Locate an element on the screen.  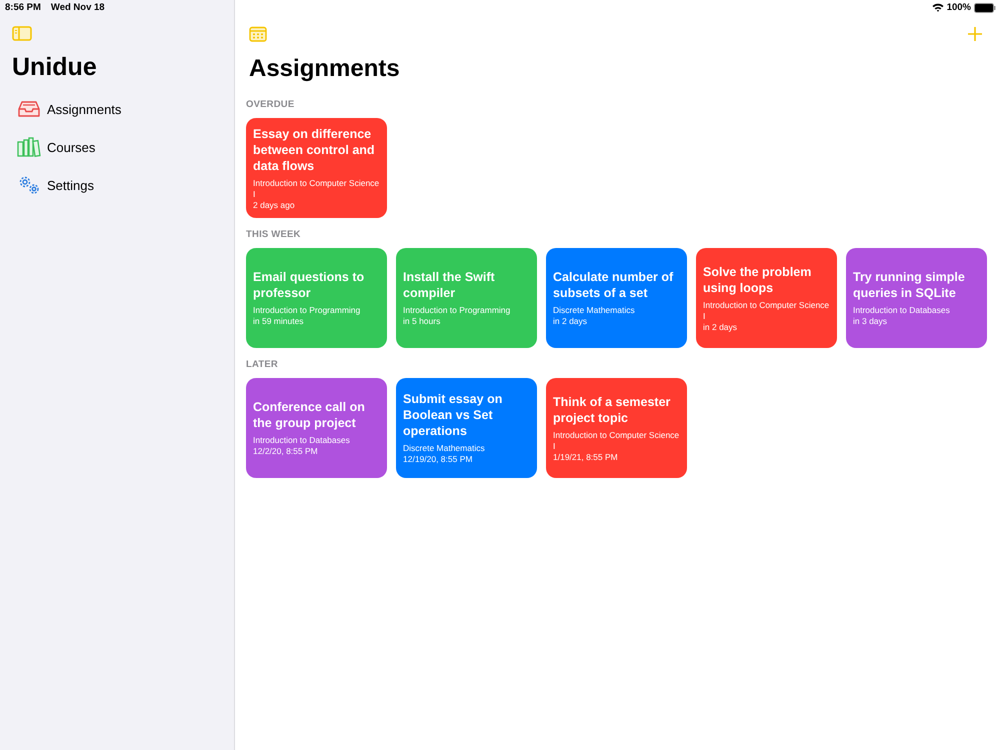
assignment-card: Conference call on the group project Introduction to Databases 12/2/20, 8:55 PM is located at coordinates (316, 428).